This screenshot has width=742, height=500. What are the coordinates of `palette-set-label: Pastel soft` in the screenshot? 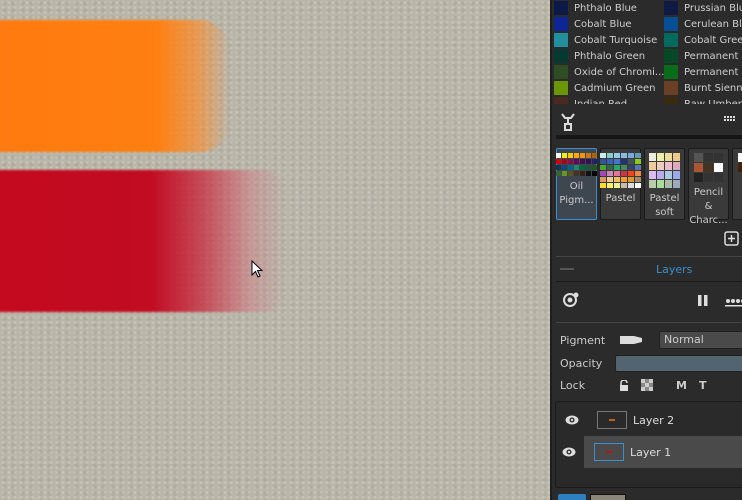 It's located at (664, 205).